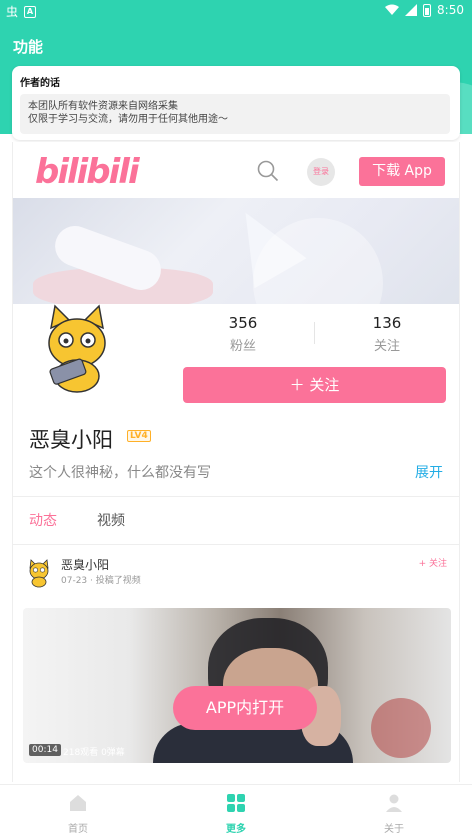  Describe the element at coordinates (78, 814) in the screenshot. I see `nav-home: 首页` at that location.